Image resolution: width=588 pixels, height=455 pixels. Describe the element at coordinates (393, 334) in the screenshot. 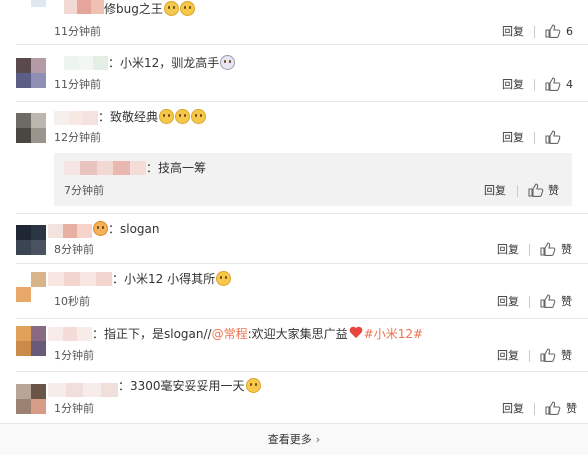

I see `topic-hashtag-link: #小米12#` at that location.